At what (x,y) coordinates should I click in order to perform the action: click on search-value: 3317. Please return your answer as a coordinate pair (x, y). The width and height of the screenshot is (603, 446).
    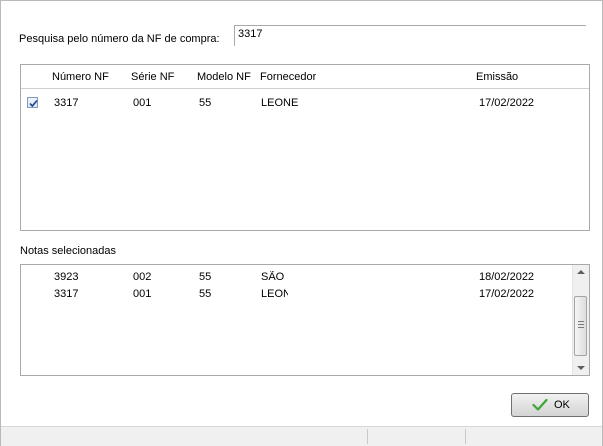
    Looking at the image, I should click on (250, 34).